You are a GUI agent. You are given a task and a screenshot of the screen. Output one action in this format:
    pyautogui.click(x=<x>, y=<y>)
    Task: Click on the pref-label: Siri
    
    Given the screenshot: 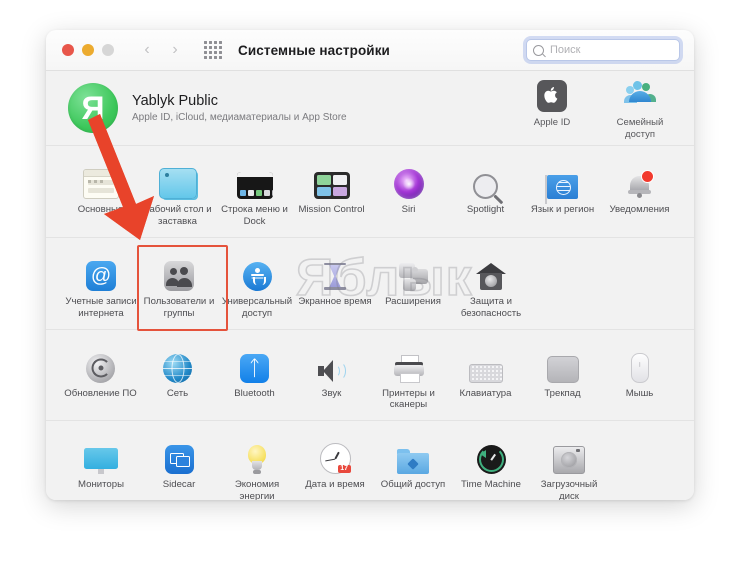 What is the action you would take?
    pyautogui.click(x=408, y=209)
    